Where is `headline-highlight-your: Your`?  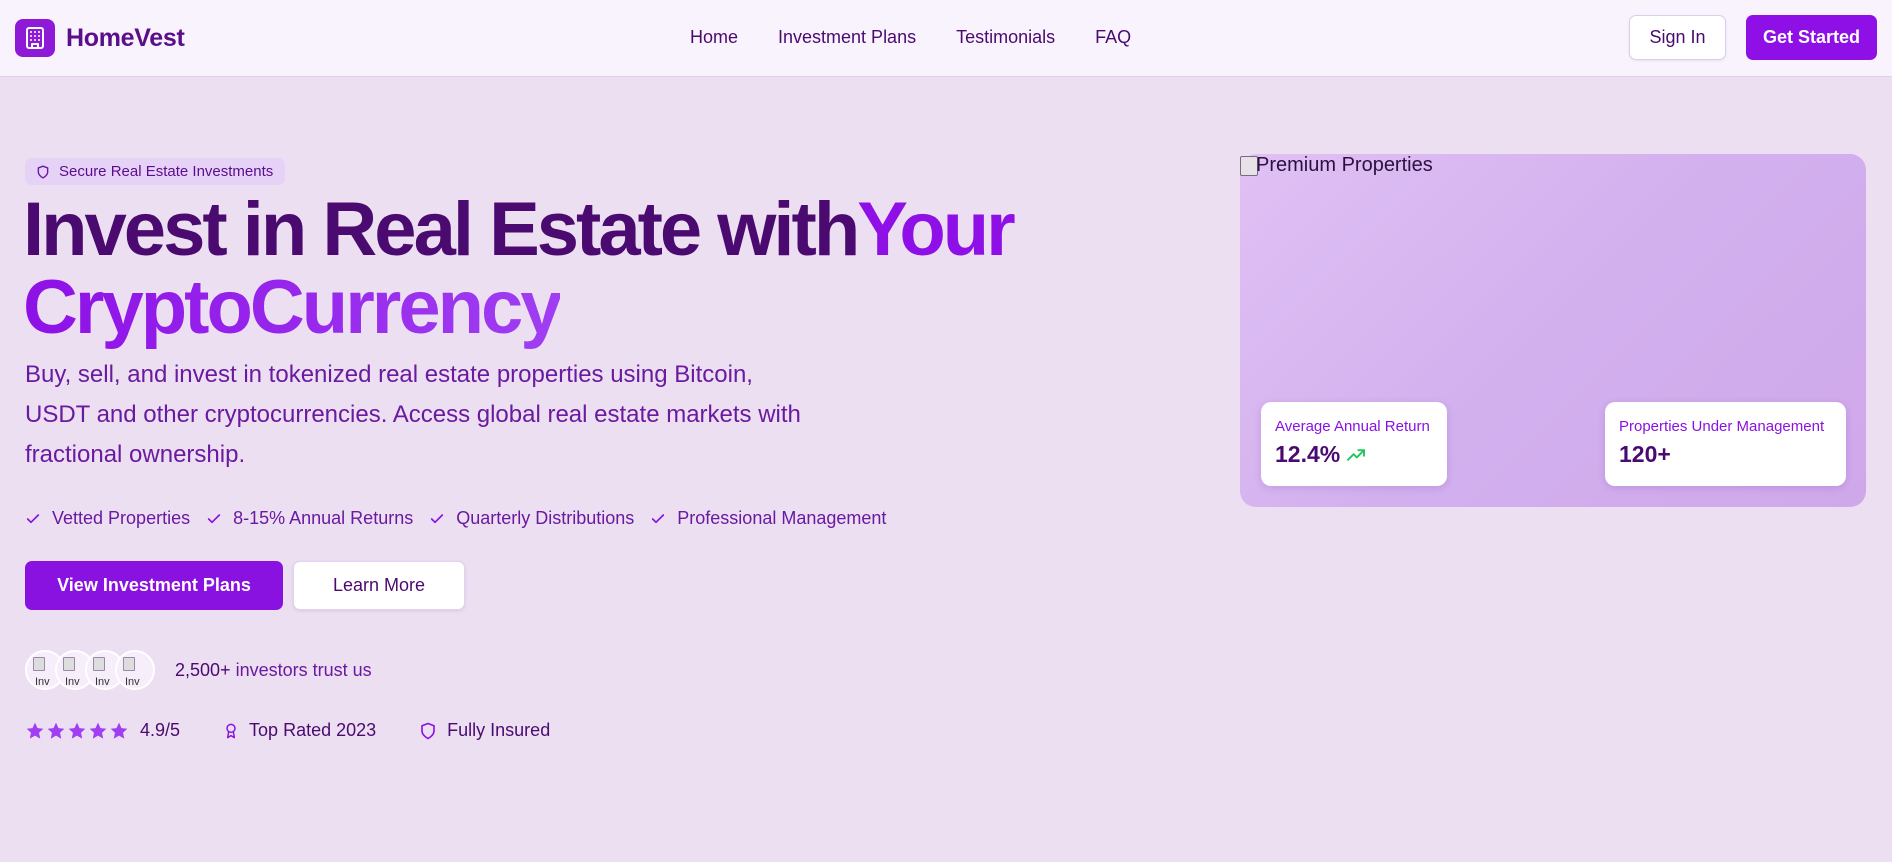 headline-highlight-your: Your is located at coordinates (936, 229).